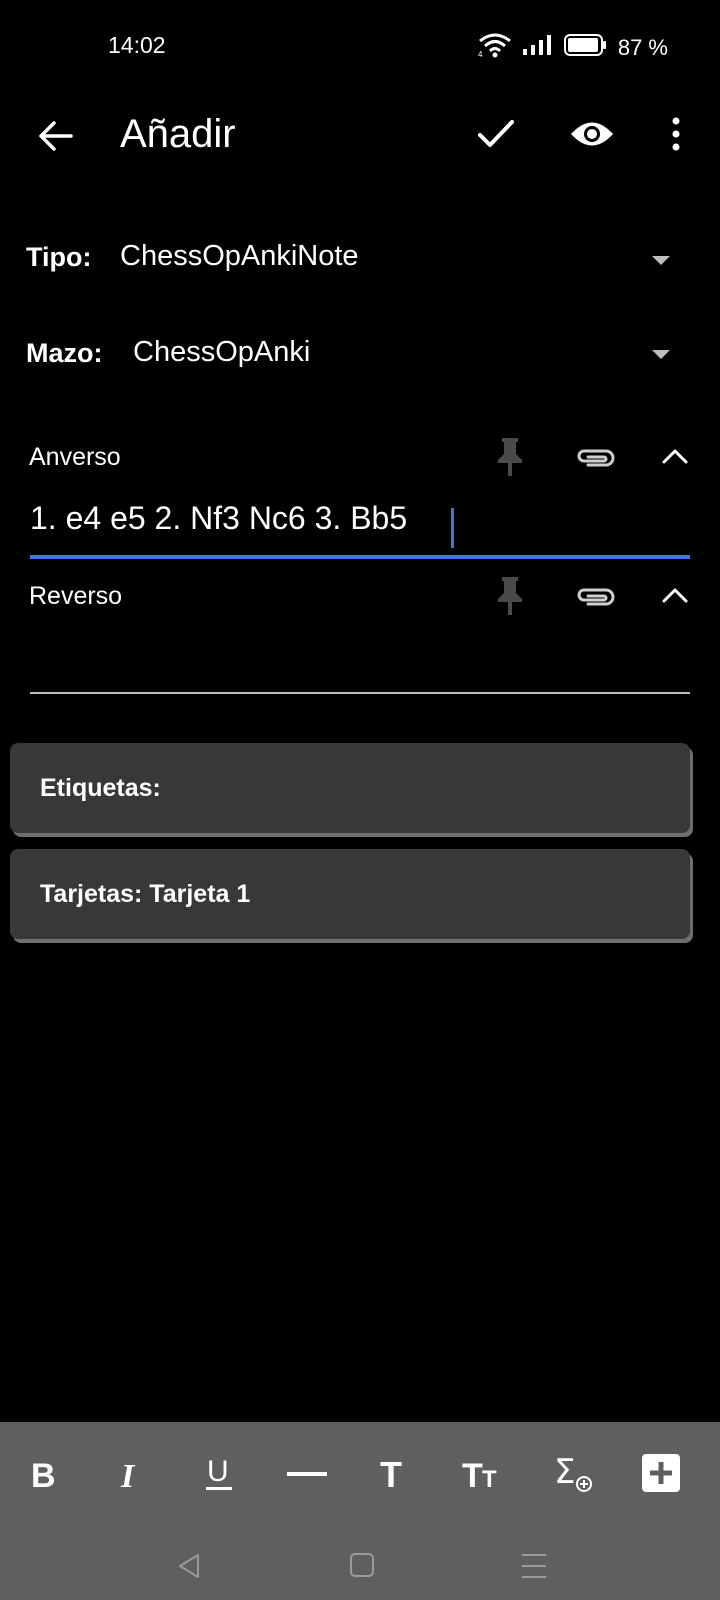 This screenshot has width=720, height=1600. I want to click on status-icons: 4 87 %, so click(573, 47).